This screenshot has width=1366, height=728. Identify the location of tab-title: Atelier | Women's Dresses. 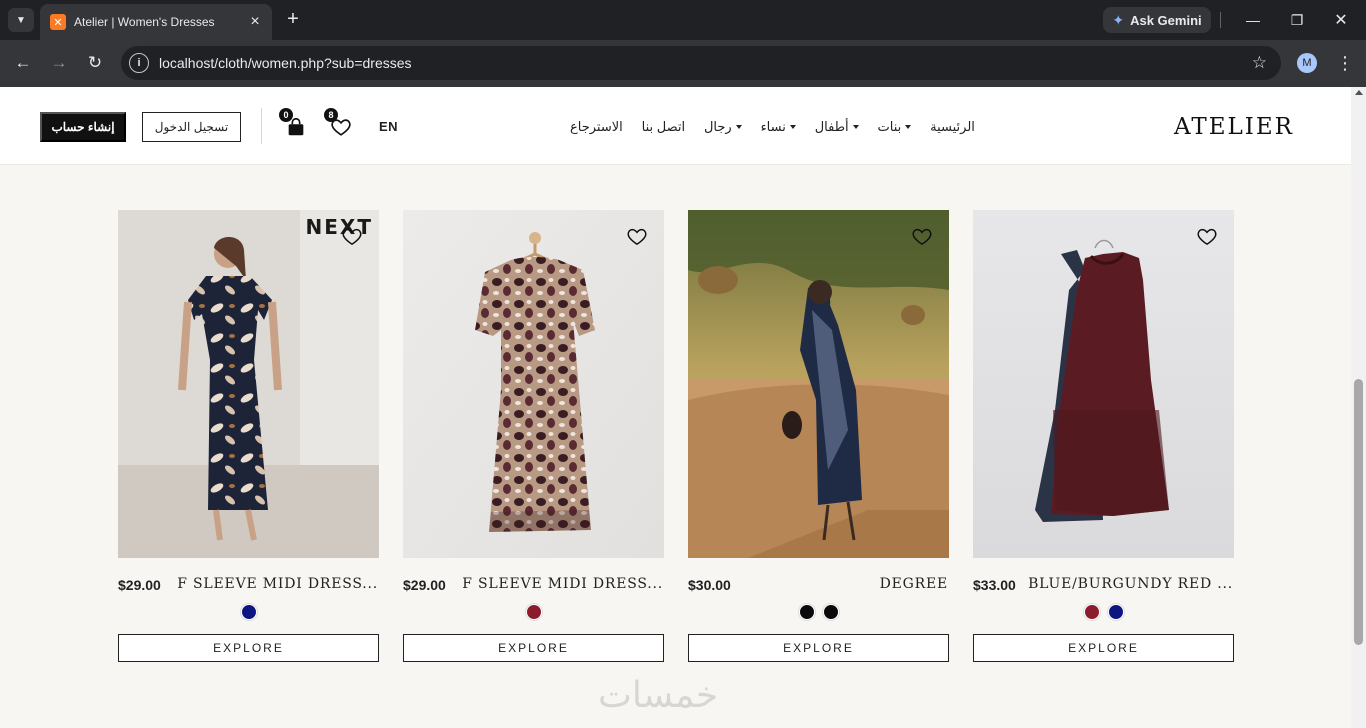
(144, 22).